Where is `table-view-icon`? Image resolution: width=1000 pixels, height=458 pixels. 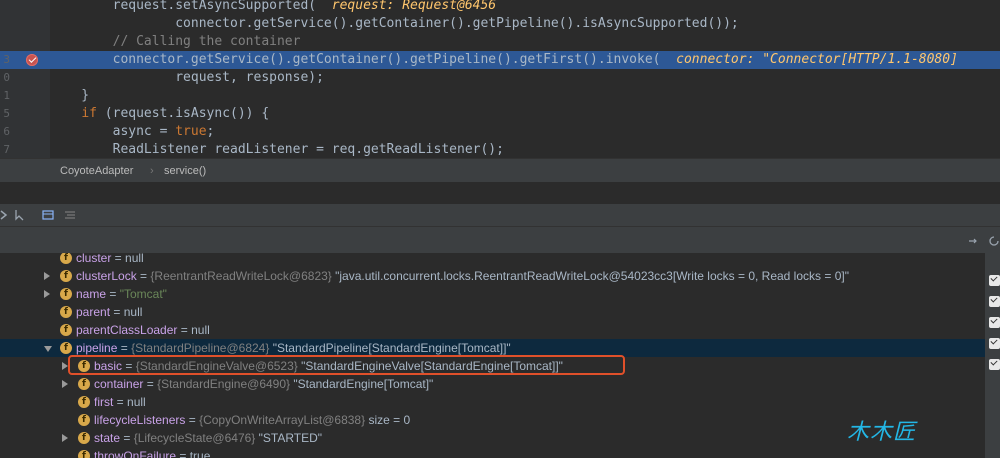 table-view-icon is located at coordinates (48, 215).